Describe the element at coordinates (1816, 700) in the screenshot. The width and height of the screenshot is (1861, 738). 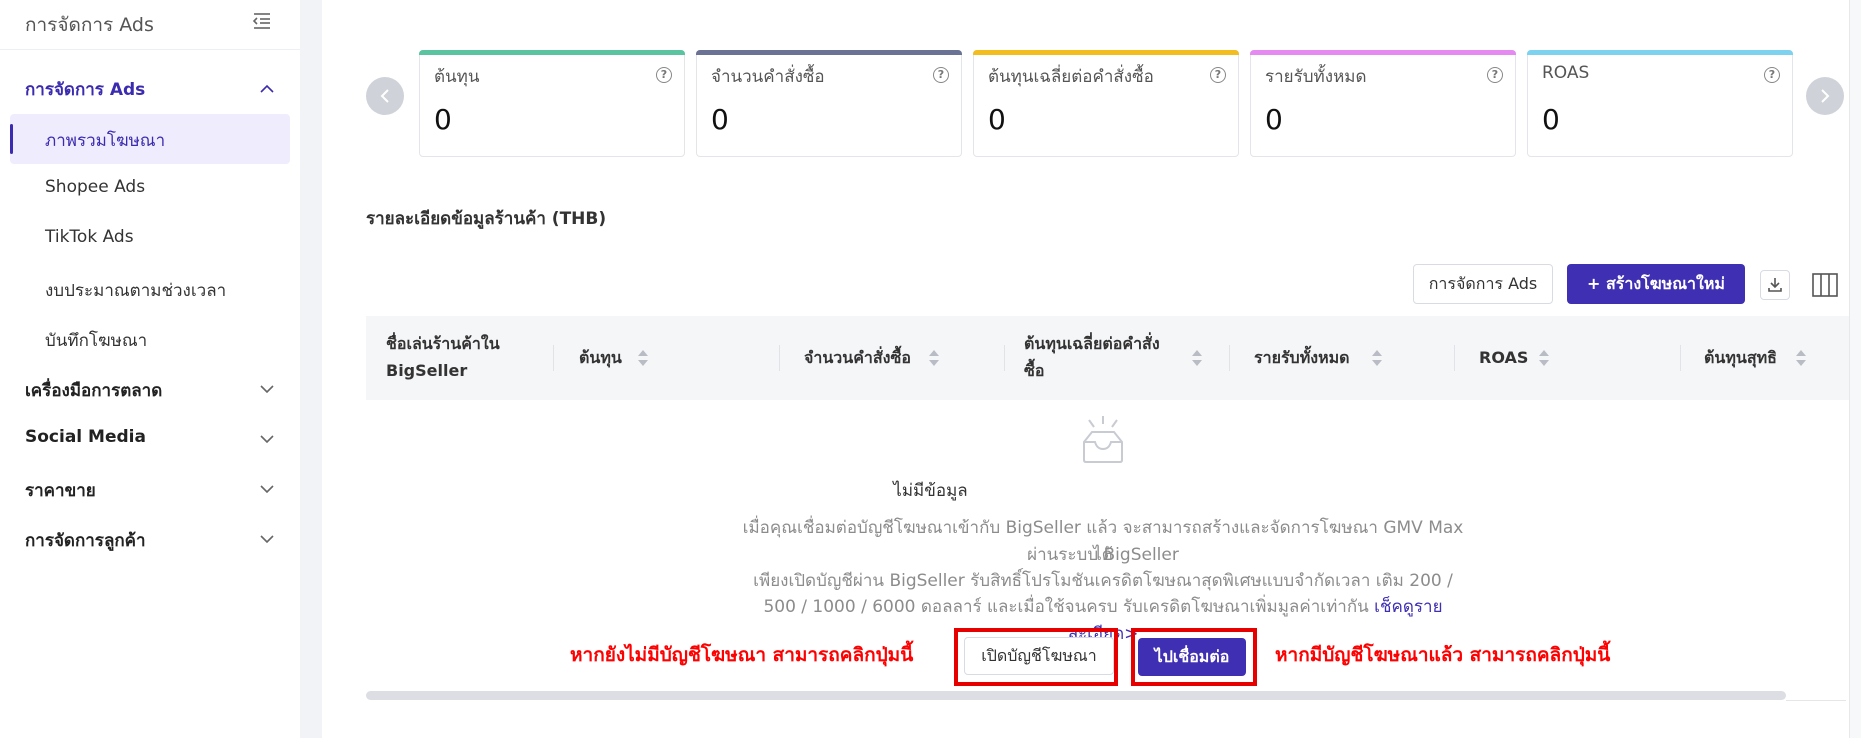
I see `table-bottom-border` at that location.